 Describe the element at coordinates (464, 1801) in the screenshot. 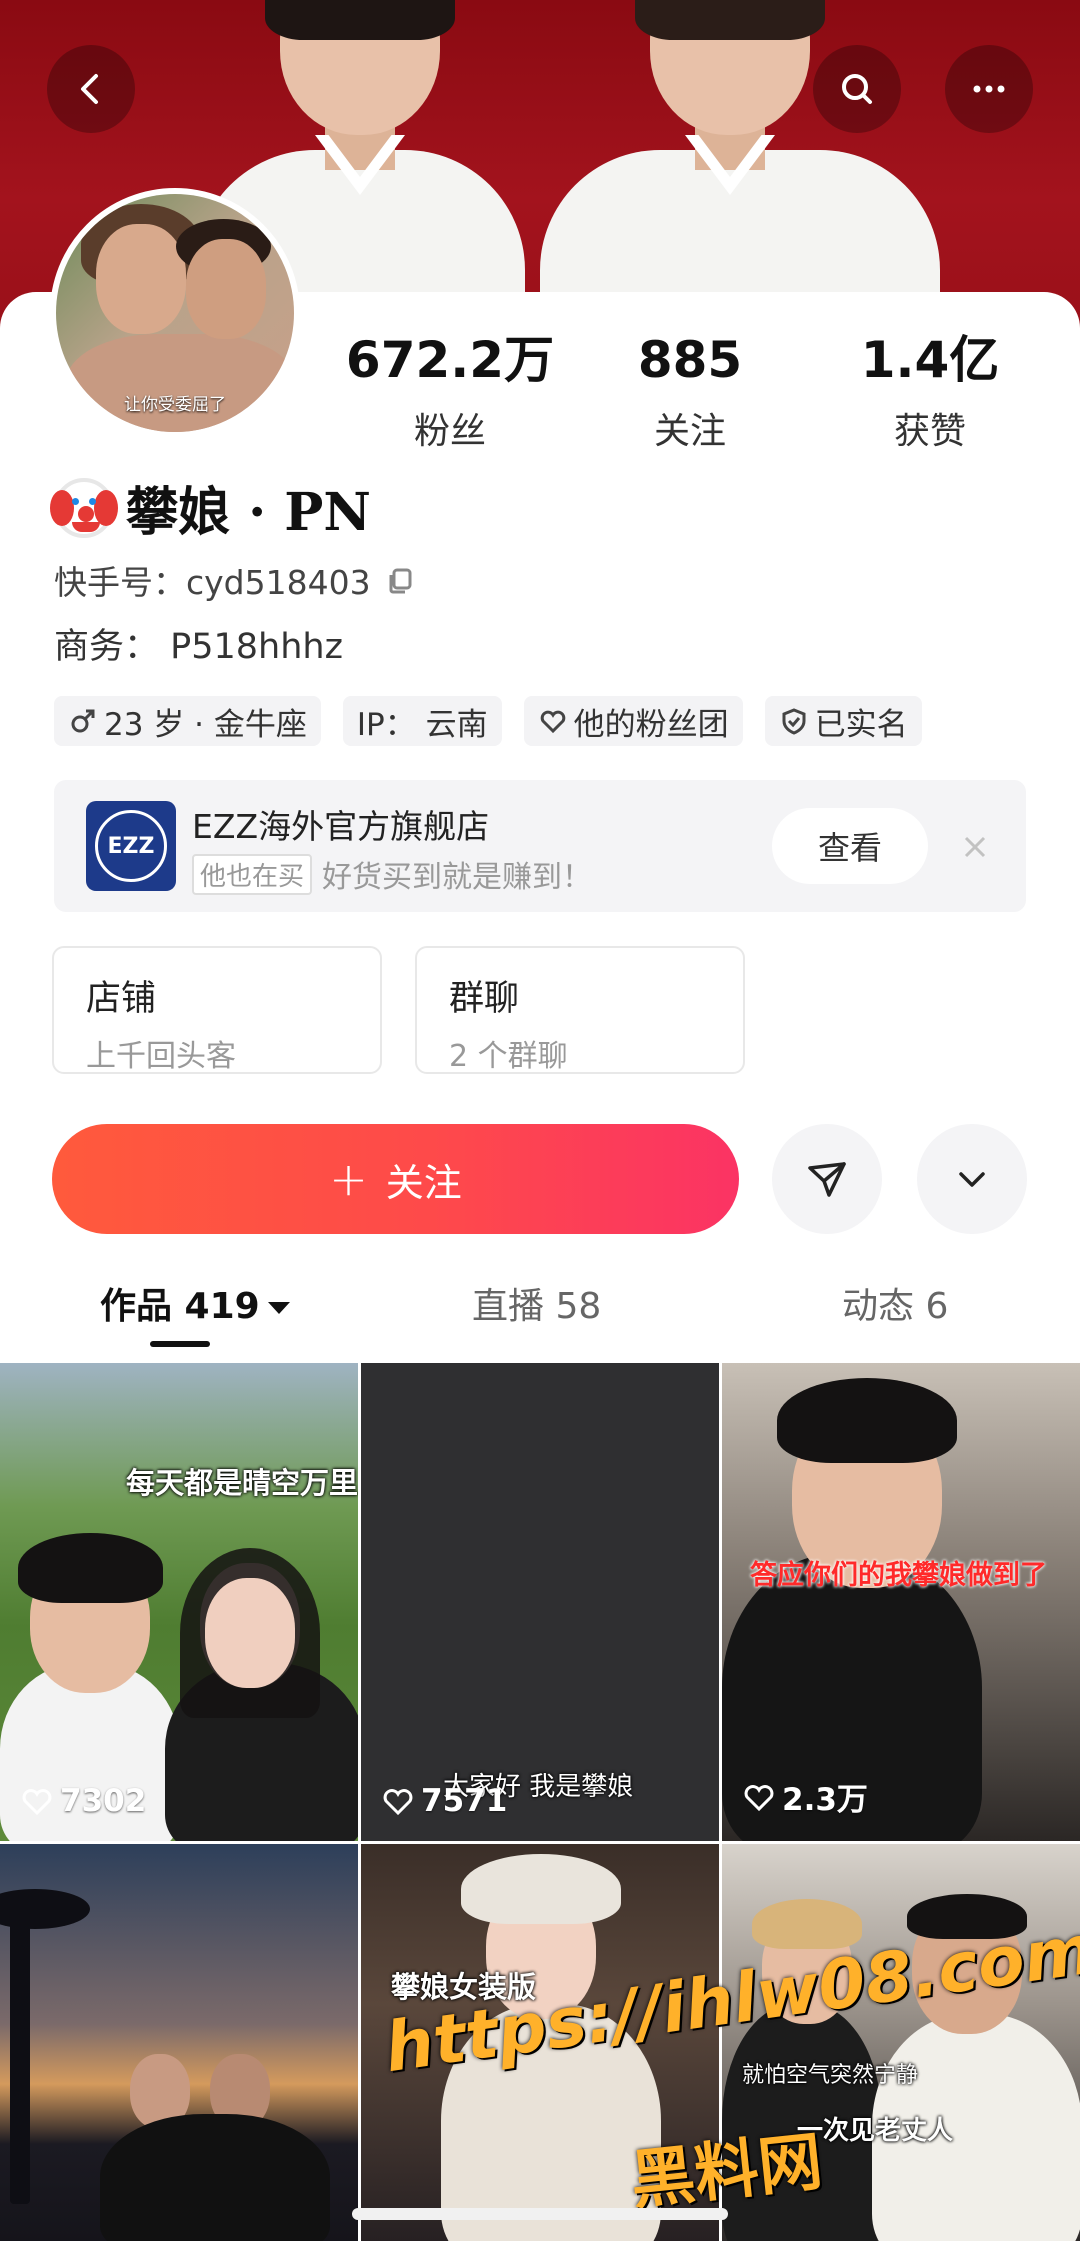

I see `video-likes-count: 7571` at that location.